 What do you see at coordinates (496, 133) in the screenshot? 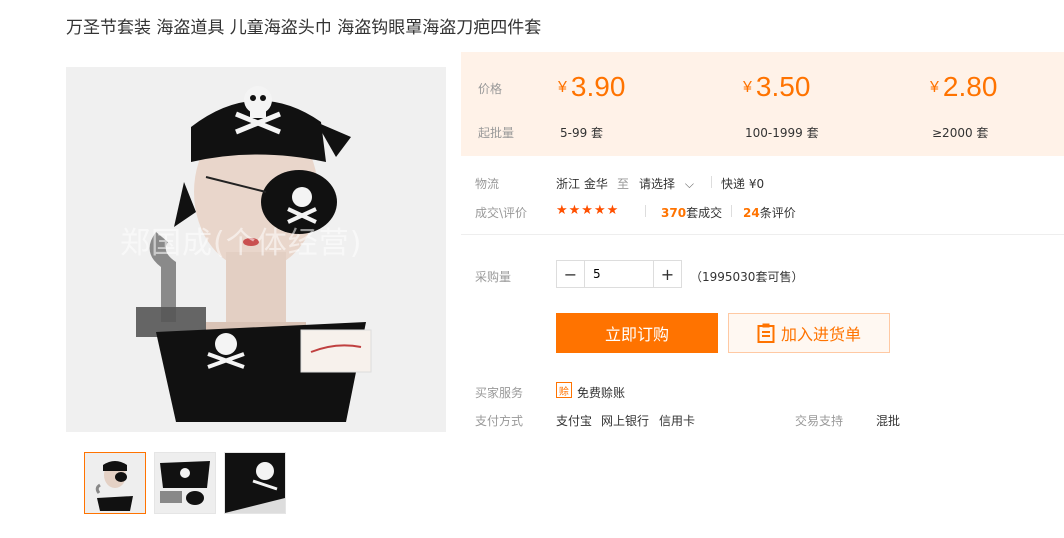
I see `moq-label: 起批量` at bounding box center [496, 133].